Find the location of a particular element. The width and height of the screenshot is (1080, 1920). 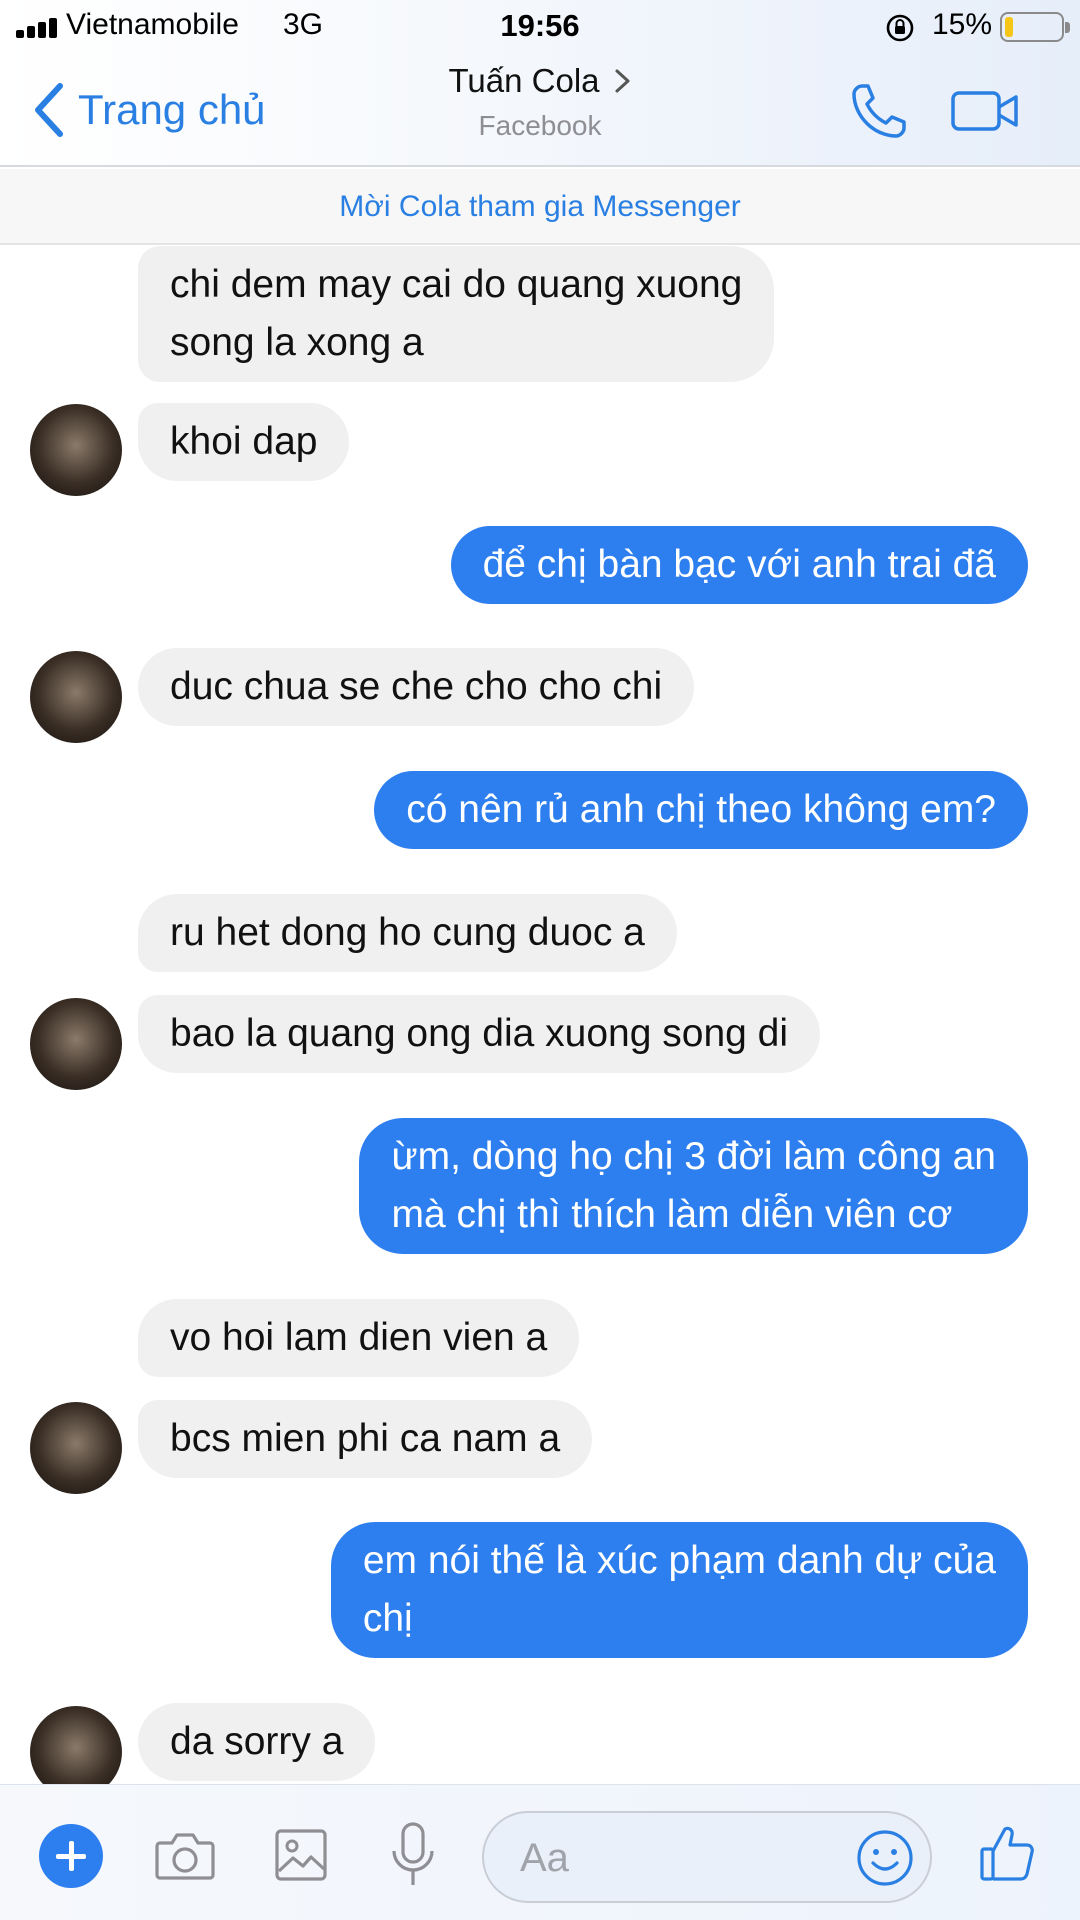

message-line: vo hoi lam dien vien a is located at coordinates (359, 1337).